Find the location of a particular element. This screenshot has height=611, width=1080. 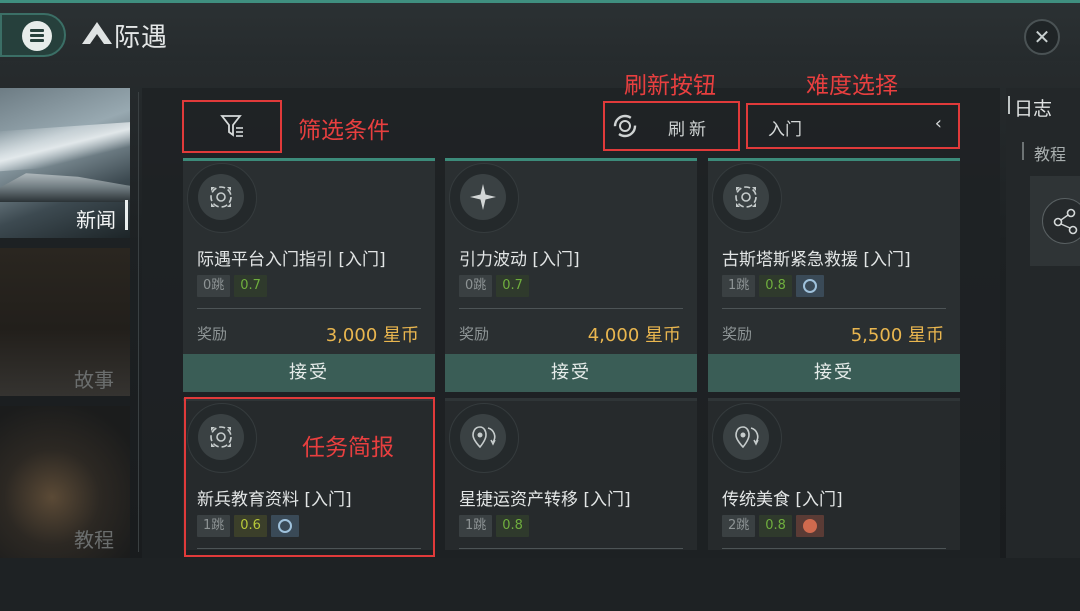

mission-card: 传统美食 [入门] 2跳 0.8 is located at coordinates (834, 474).